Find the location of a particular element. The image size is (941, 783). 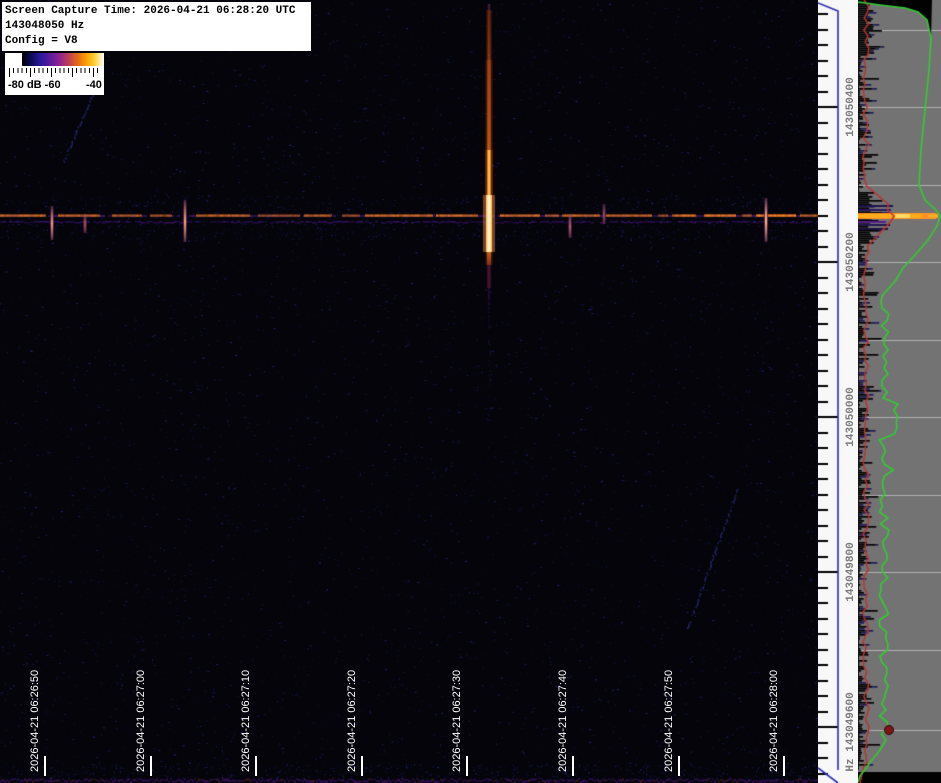

time-label: 2026-04-21 06:27:40 is located at coordinates (563, 720).